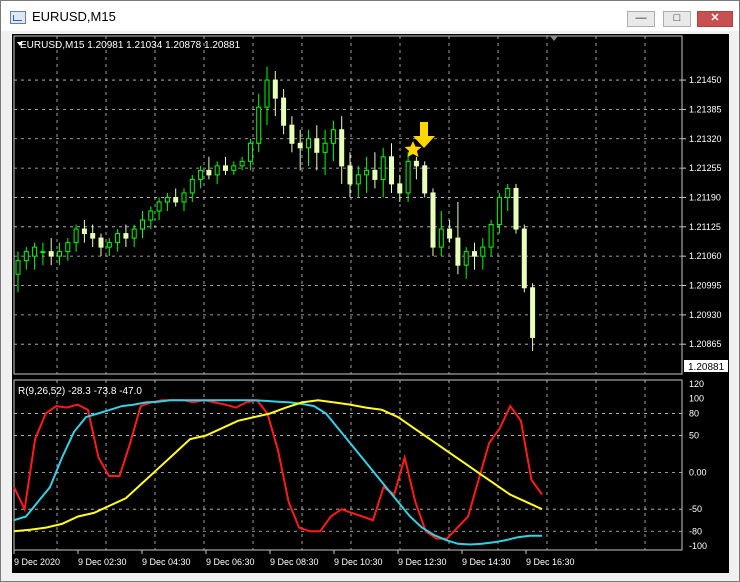 Image resolution: width=740 pixels, height=582 pixels. I want to click on close-icon: ✕, so click(715, 18).